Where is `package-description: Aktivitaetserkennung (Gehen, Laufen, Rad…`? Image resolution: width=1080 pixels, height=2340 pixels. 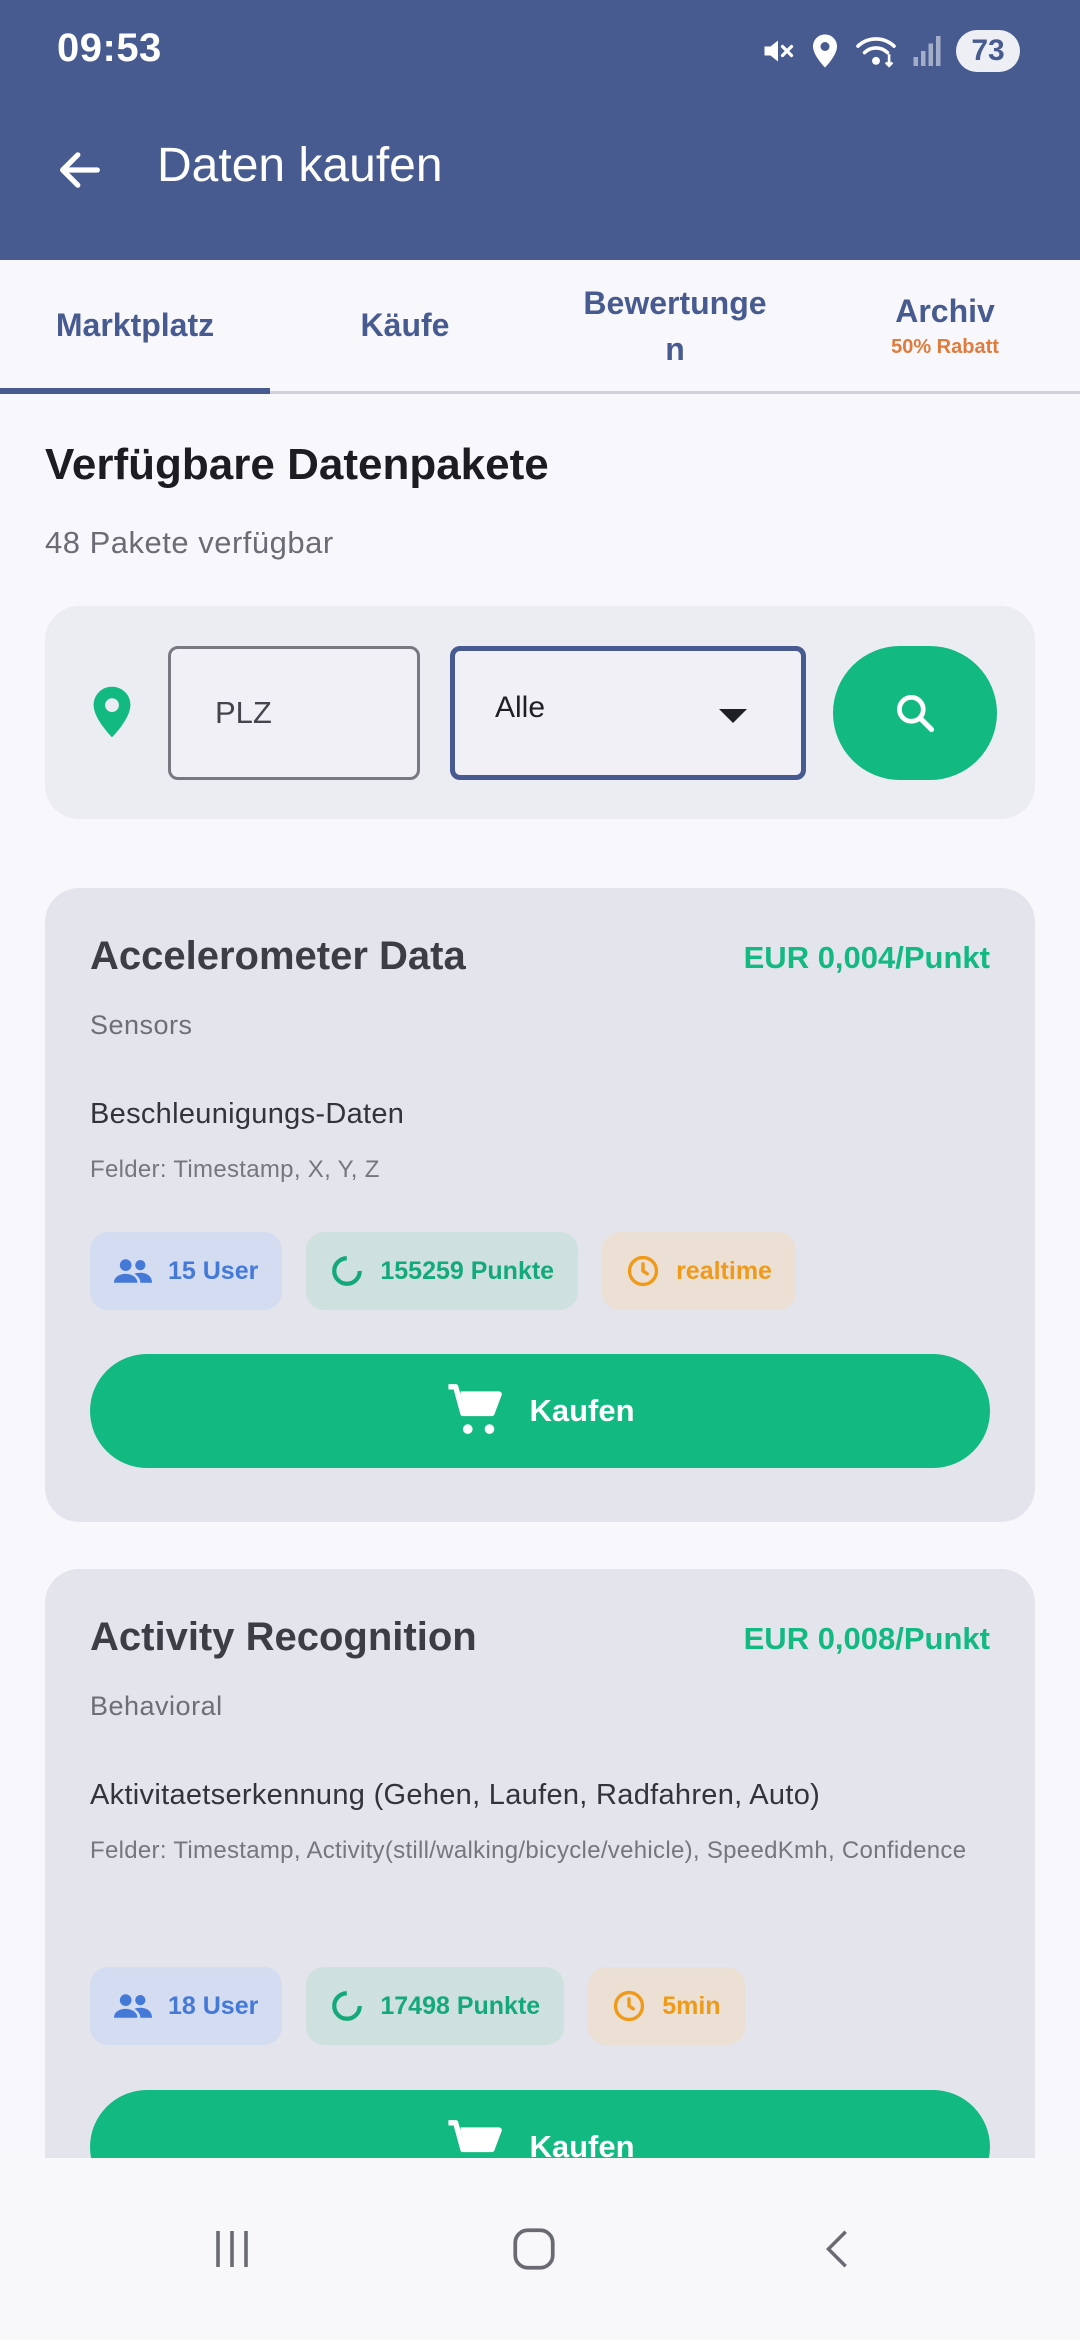 package-description: Aktivitaetserkennung (Gehen, Laufen, Rad… is located at coordinates (455, 1795).